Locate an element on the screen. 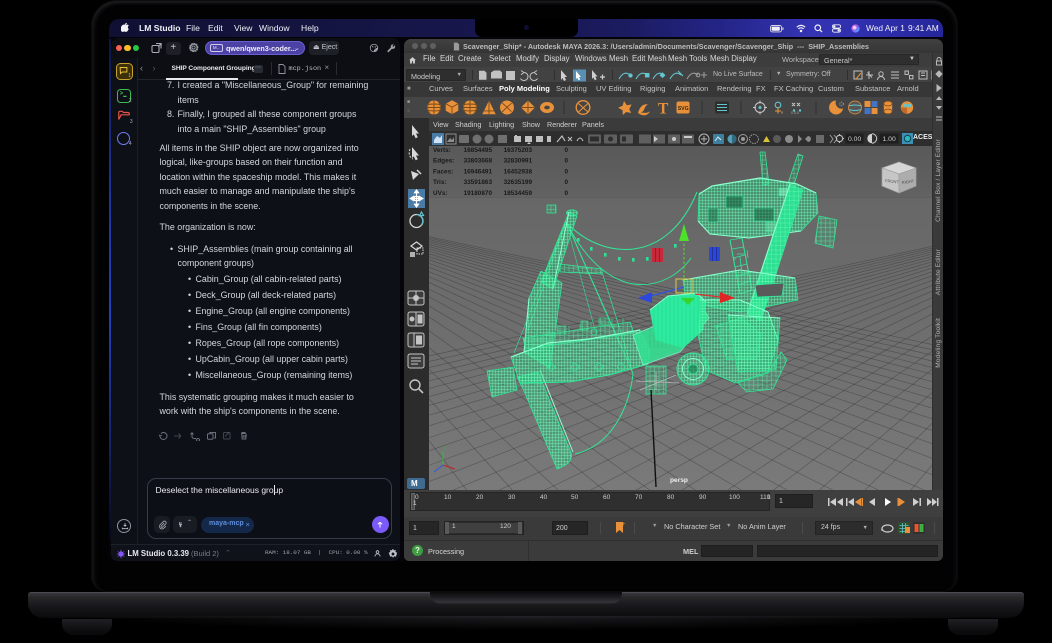 This screenshot has width=1052, height=643. svg-text: Tris: is located at coordinates (440, 182).